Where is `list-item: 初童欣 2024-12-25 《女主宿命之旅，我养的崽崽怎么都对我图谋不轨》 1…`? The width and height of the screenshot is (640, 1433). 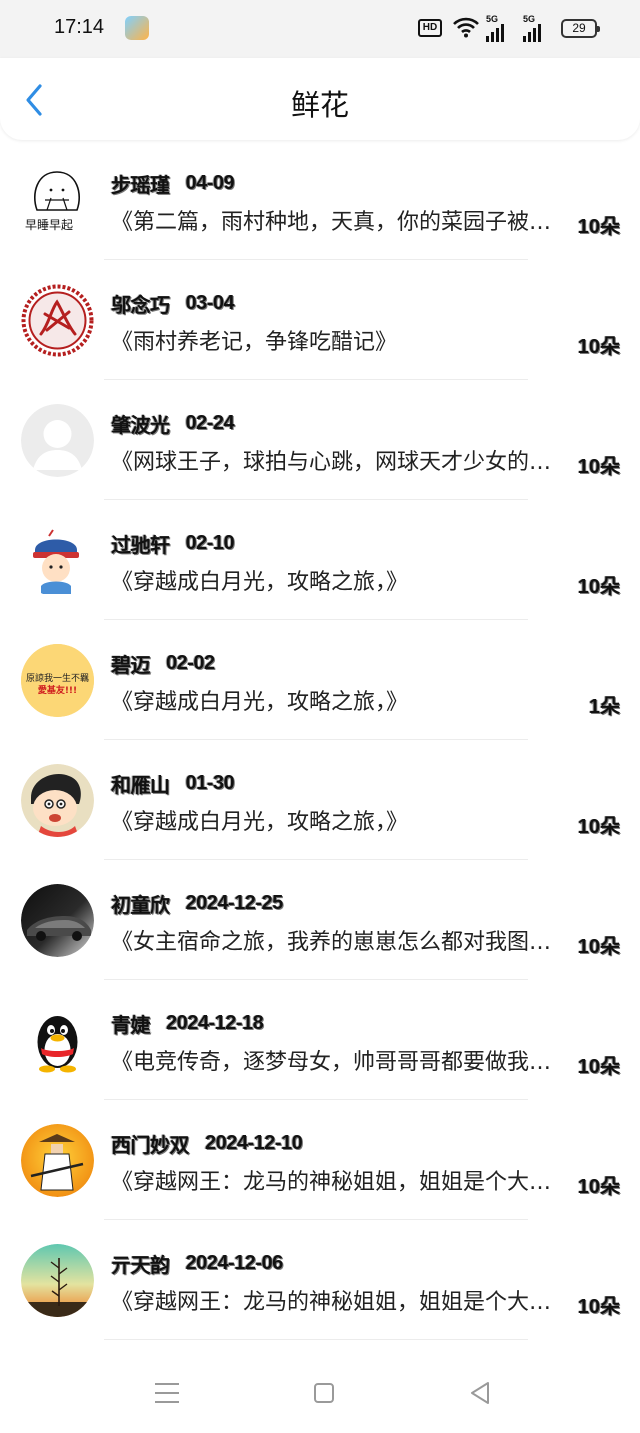
list-item: 初童欣 2024-12-25 《女主宿命之旅，我养的崽崽怎么都对我图谋不轨》 1… is located at coordinates (320, 920).